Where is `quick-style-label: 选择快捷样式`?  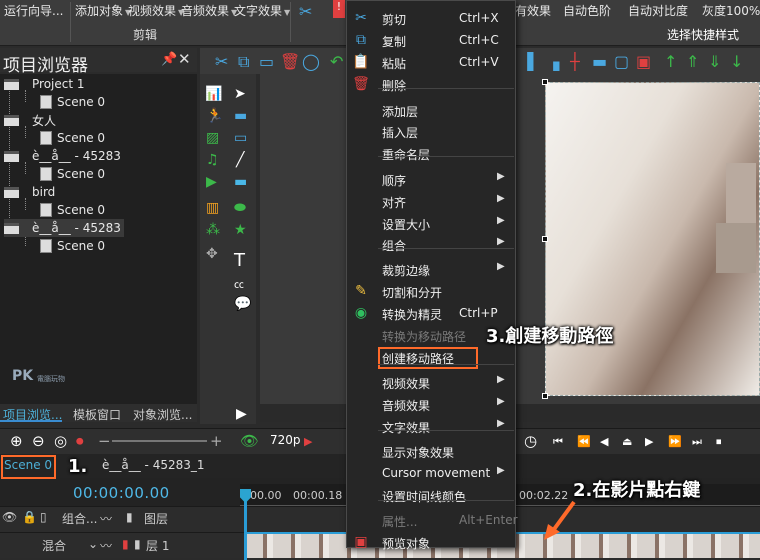
quick-style-label: 选择快捷样式 is located at coordinates (703, 34).